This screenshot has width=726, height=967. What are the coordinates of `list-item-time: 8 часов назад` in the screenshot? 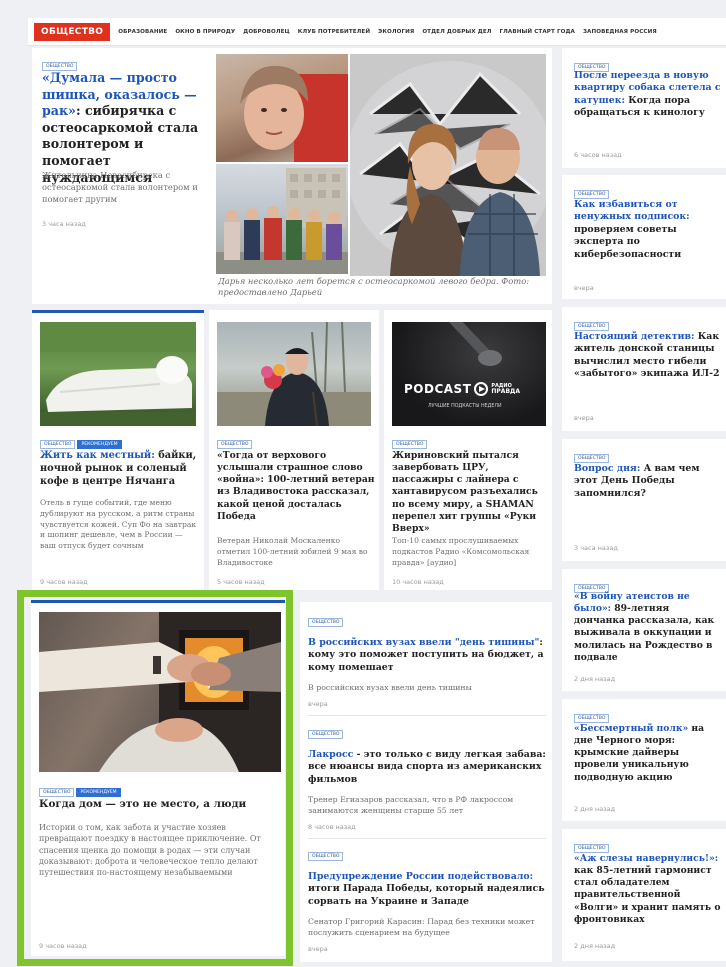 It's located at (332, 827).